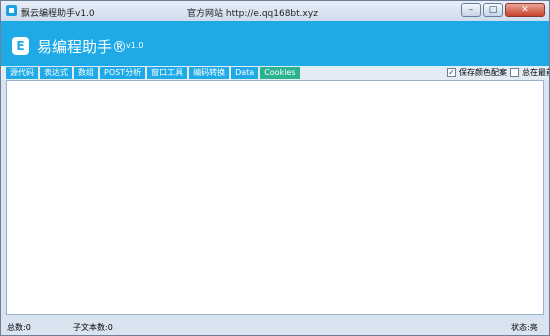 The image size is (550, 336). What do you see at coordinates (451, 72) in the screenshot?
I see `save-colors-checkbox: ✓` at bounding box center [451, 72].